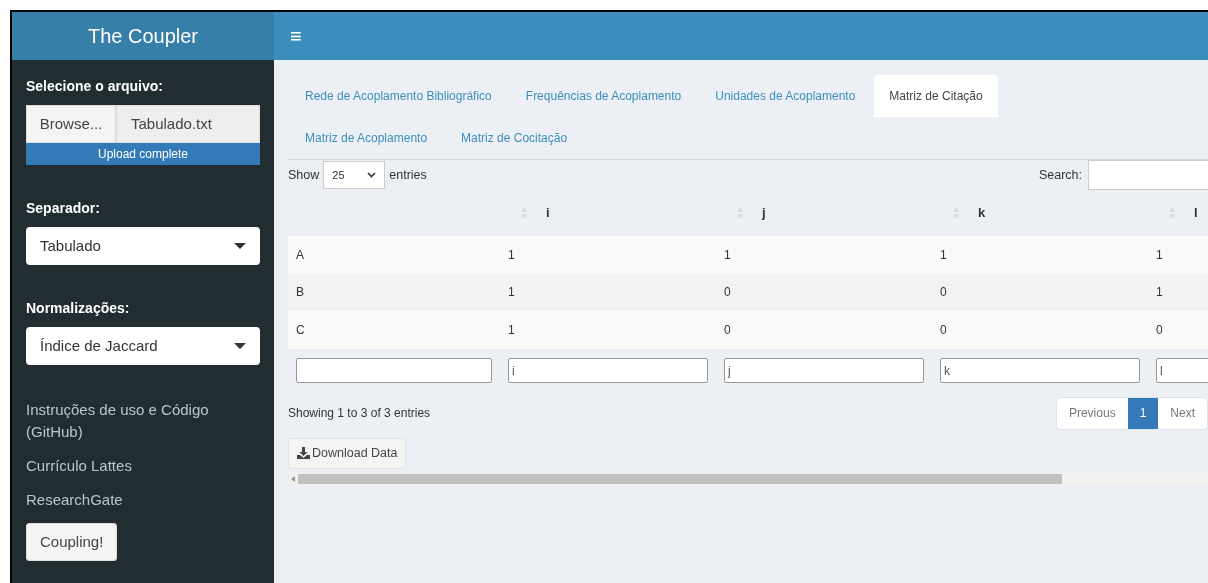  Describe the element at coordinates (354, 175) in the screenshot. I see `page-length-select: 25` at that location.